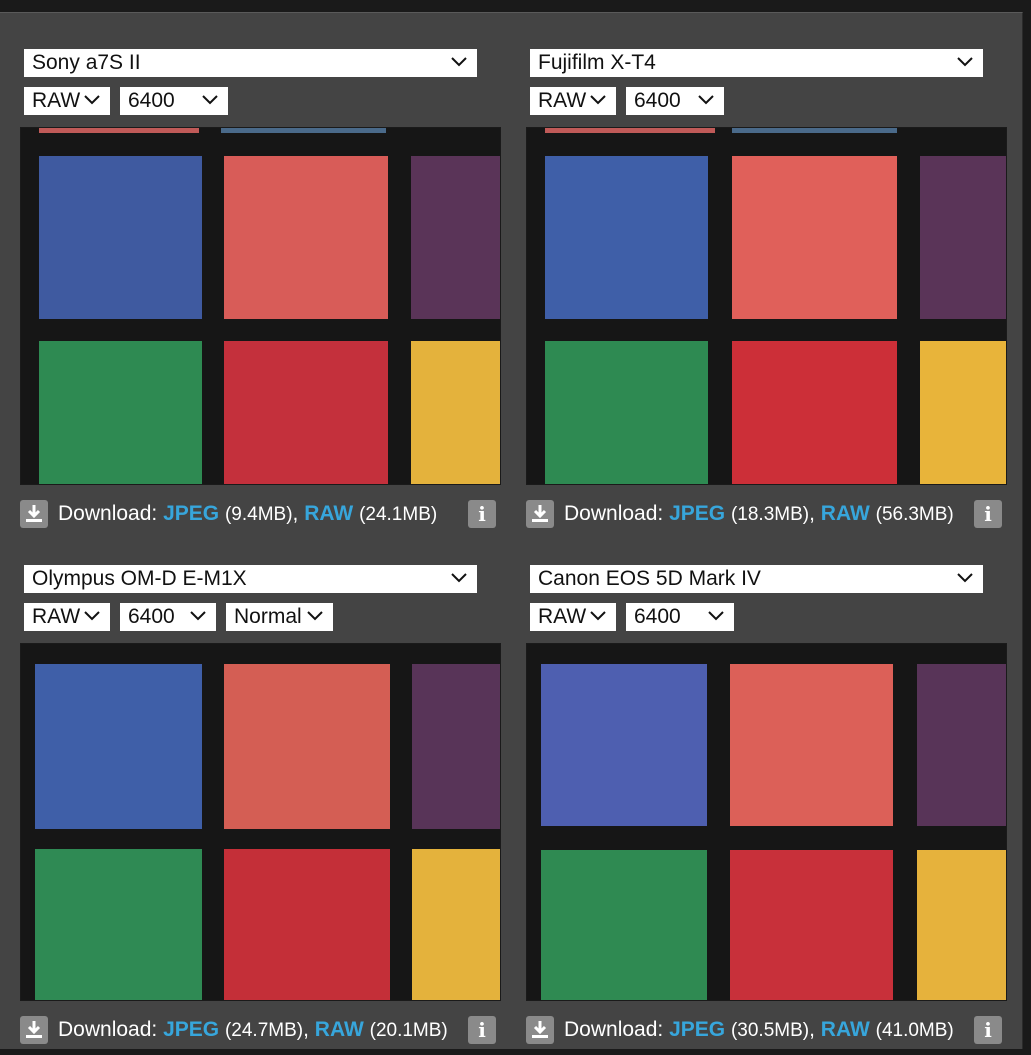 The height and width of the screenshot is (1055, 1031). What do you see at coordinates (756, 63) in the screenshot?
I see `camera-select: Fujifilm X-T4` at bounding box center [756, 63].